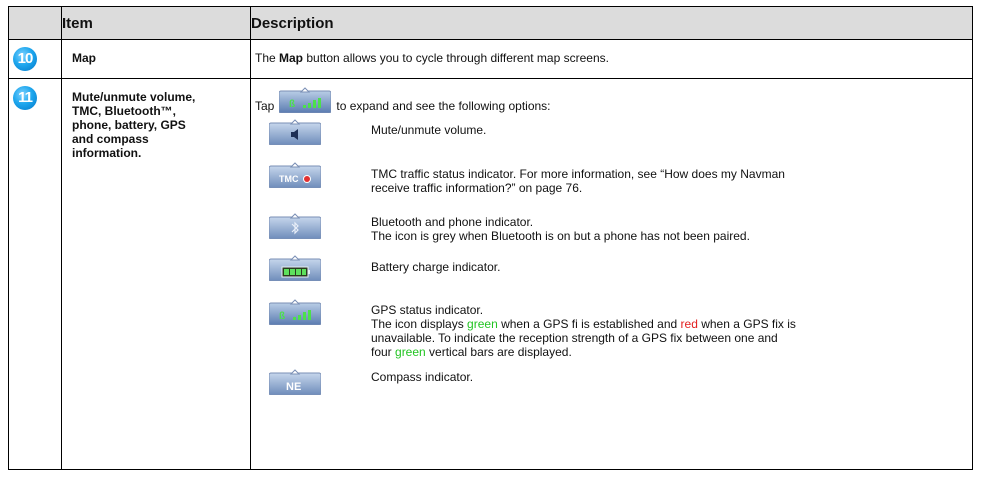  Describe the element at coordinates (289, 179) in the screenshot. I see `svg-text: TMC` at that location.